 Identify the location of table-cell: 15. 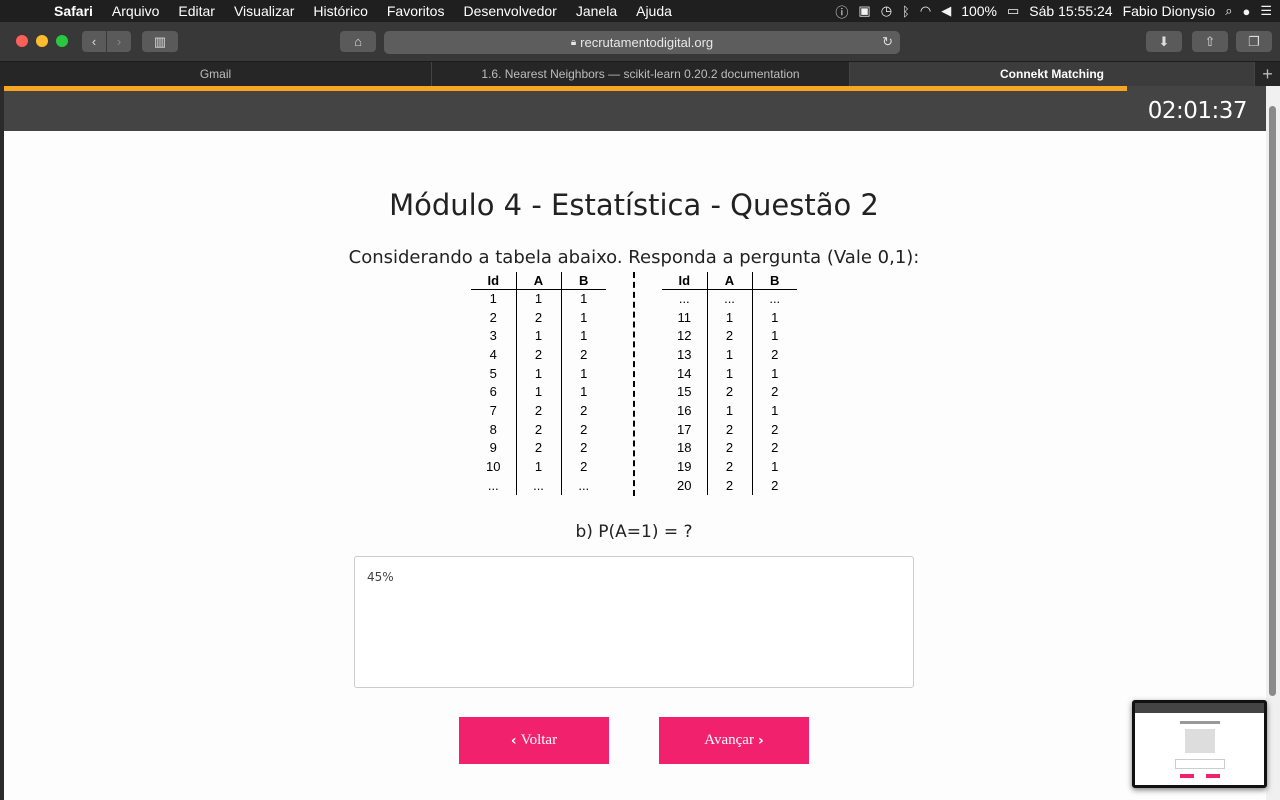
(685, 392).